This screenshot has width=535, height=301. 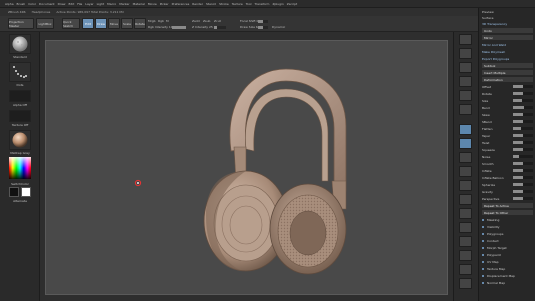 What do you see at coordinates (507, 44) in the screenshot?
I see `tray-row-mirror-and-weld: Mirror And Weld` at bounding box center [507, 44].